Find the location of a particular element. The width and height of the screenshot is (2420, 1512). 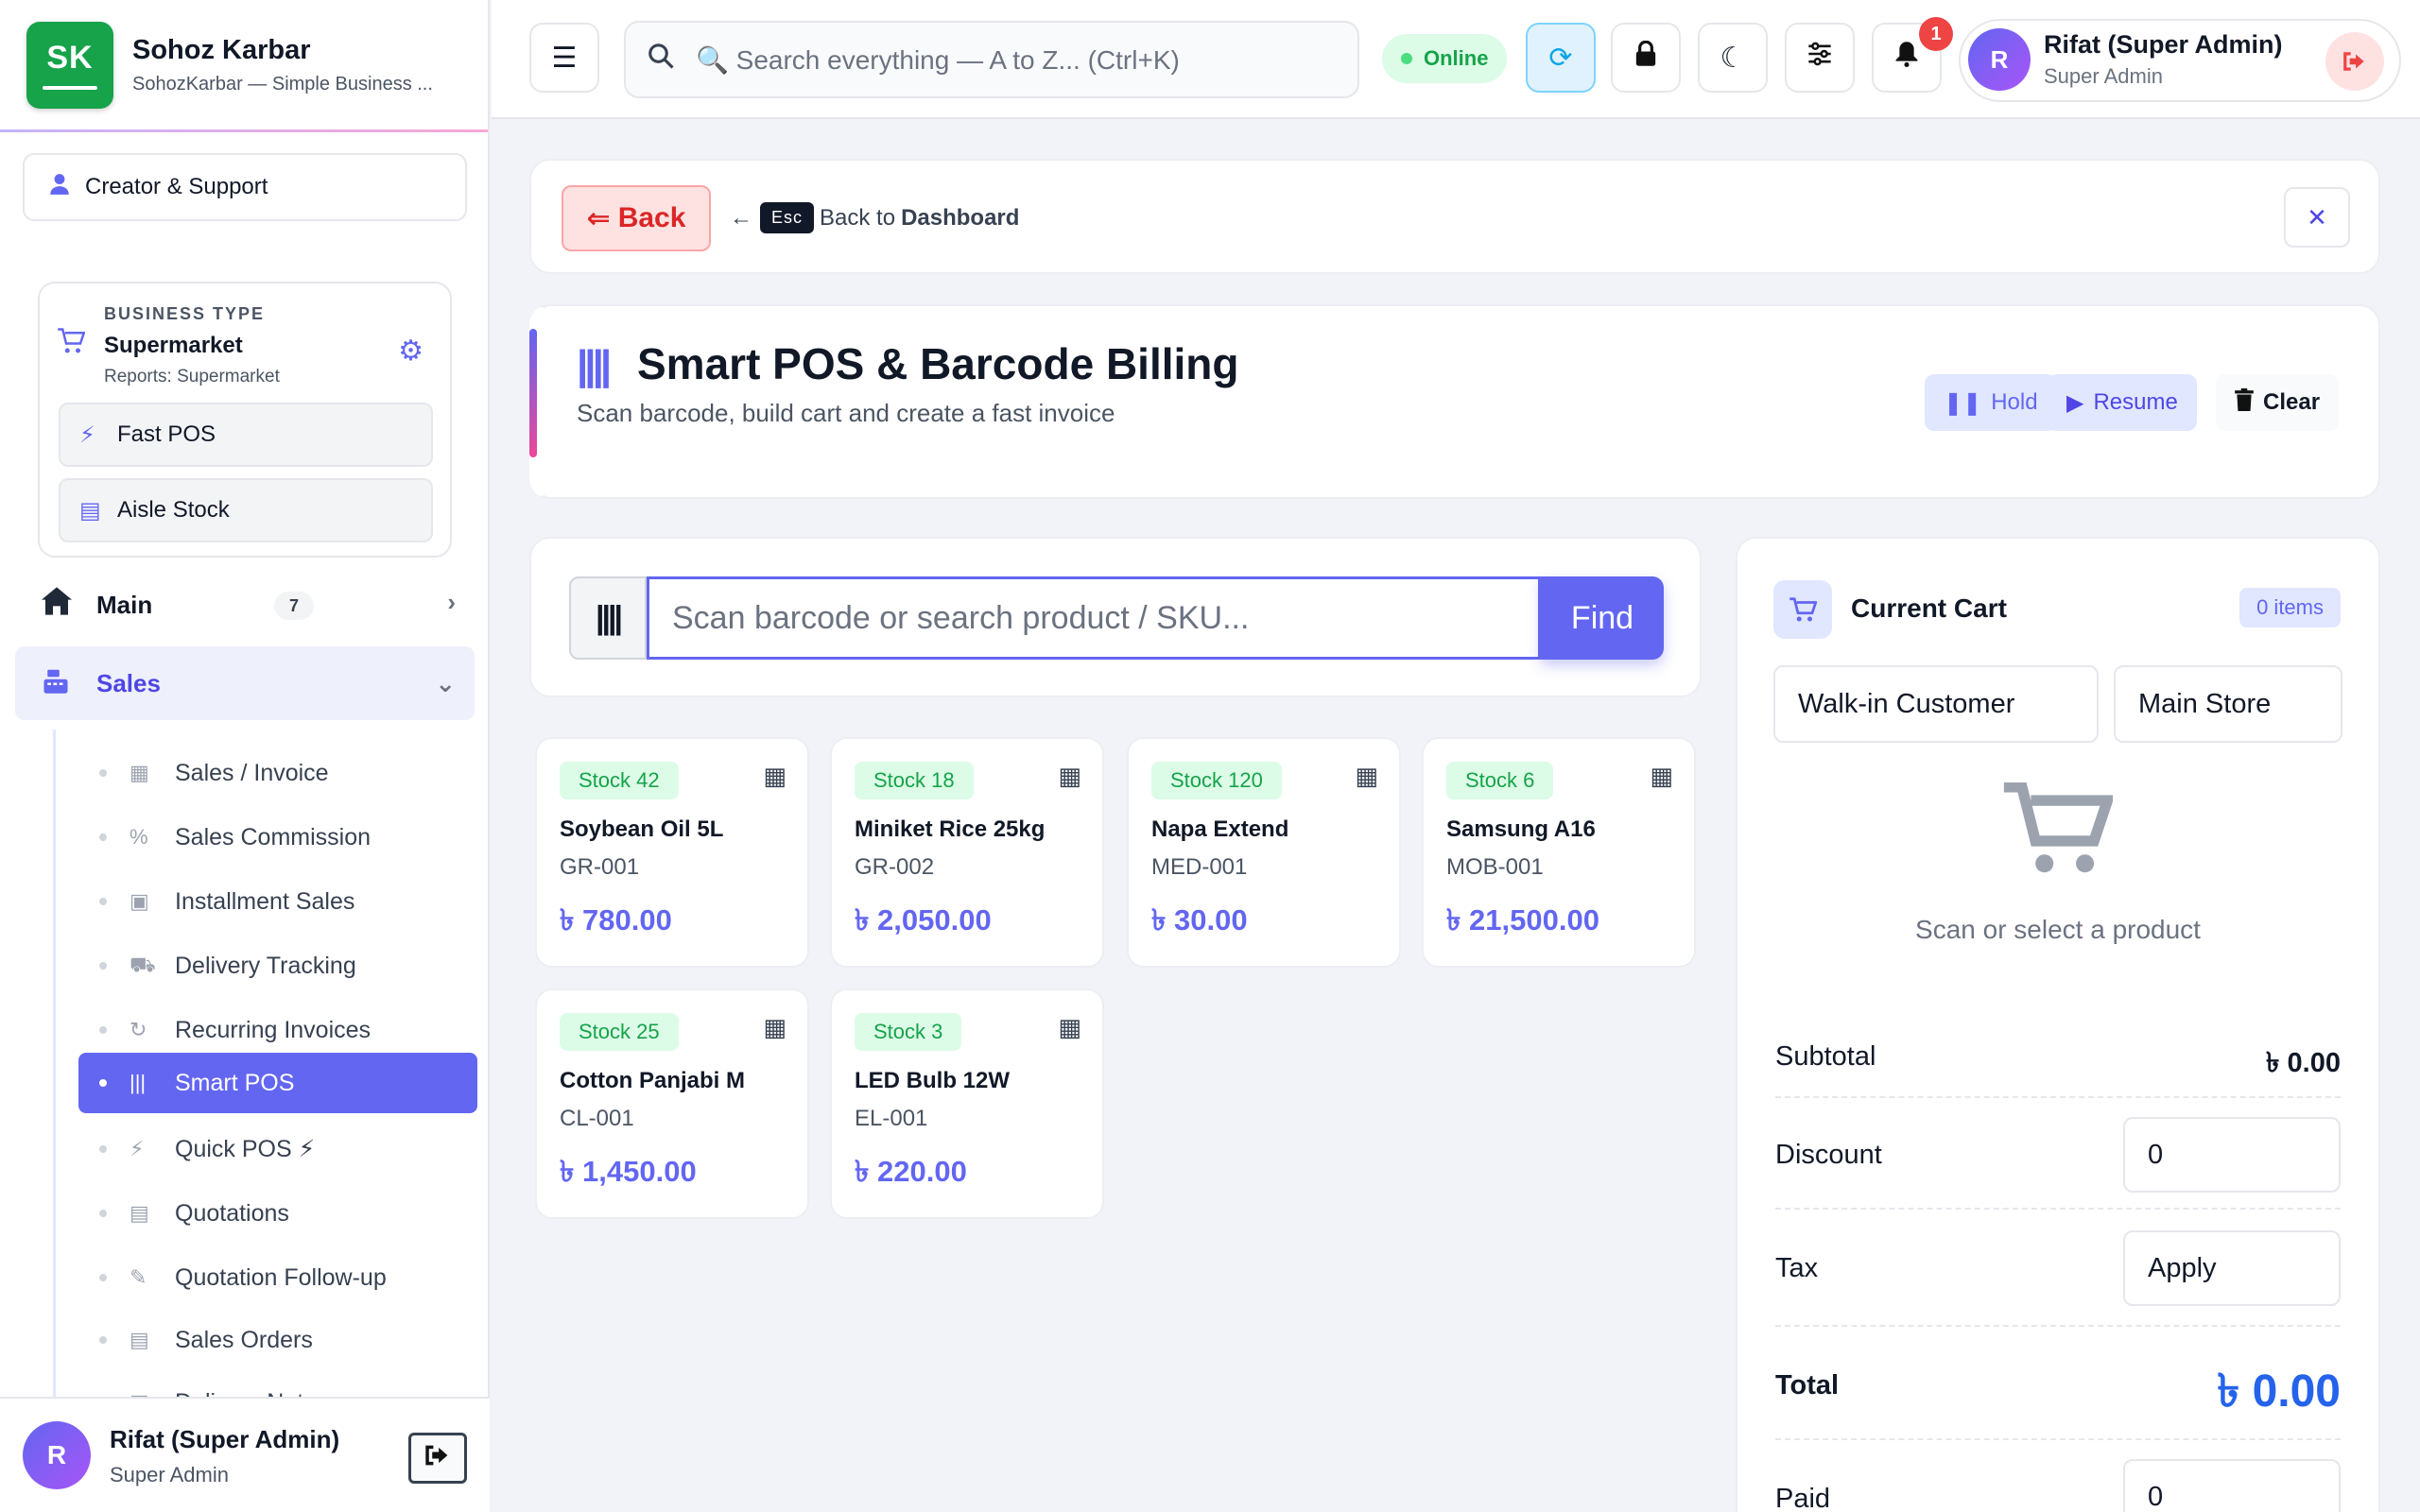

profile-menu: R Rifat (Super Admin) Super Admin is located at coordinates (2180, 60).